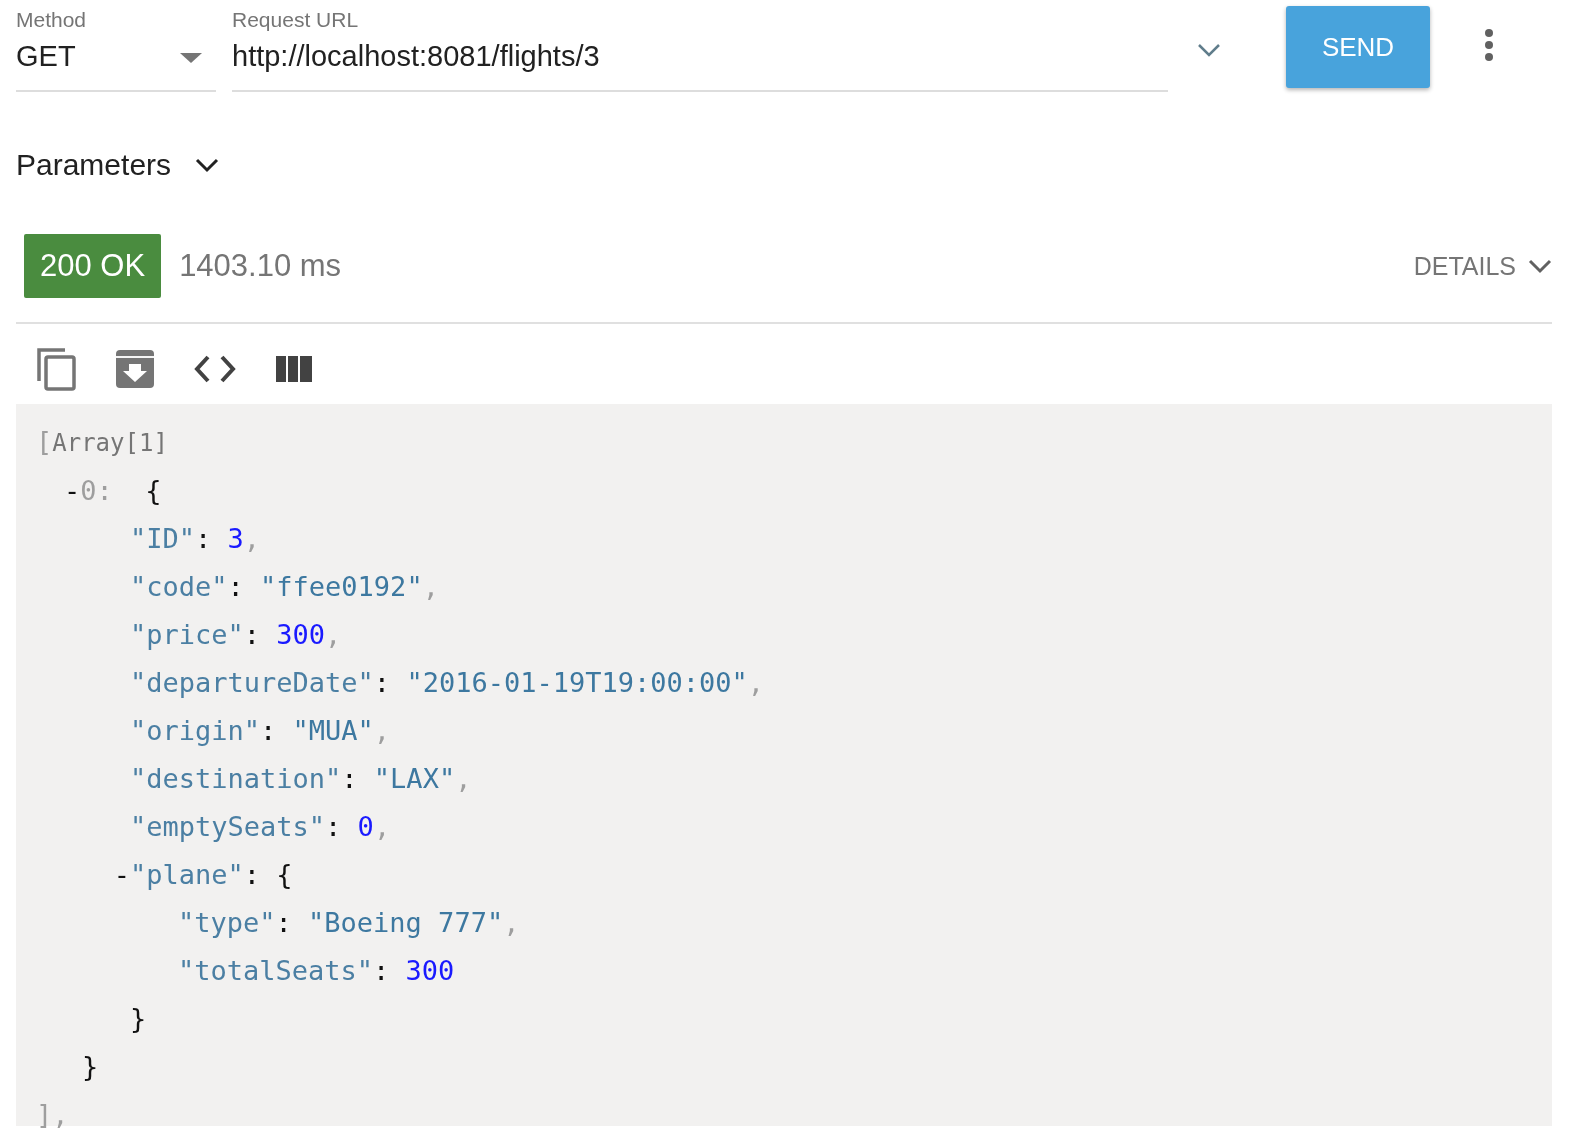 This screenshot has width=1570, height=1146. What do you see at coordinates (116, 49) in the screenshot?
I see `method-select: Method GET` at bounding box center [116, 49].